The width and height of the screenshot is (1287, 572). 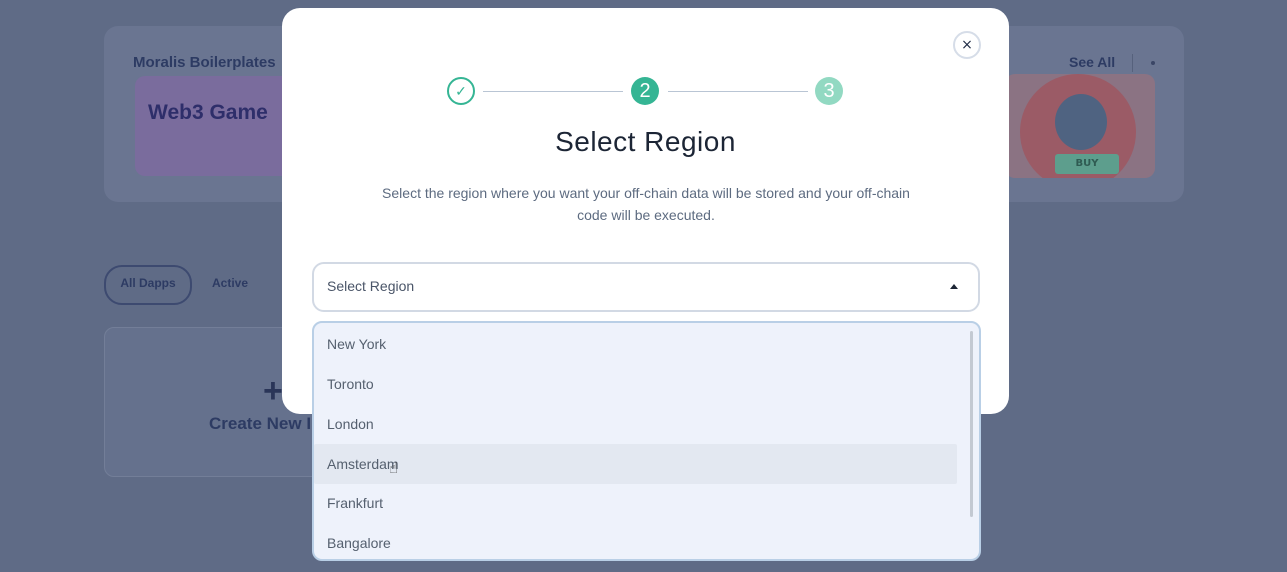 What do you see at coordinates (204, 62) in the screenshot?
I see `section-title: Moralis Boilerplates` at bounding box center [204, 62].